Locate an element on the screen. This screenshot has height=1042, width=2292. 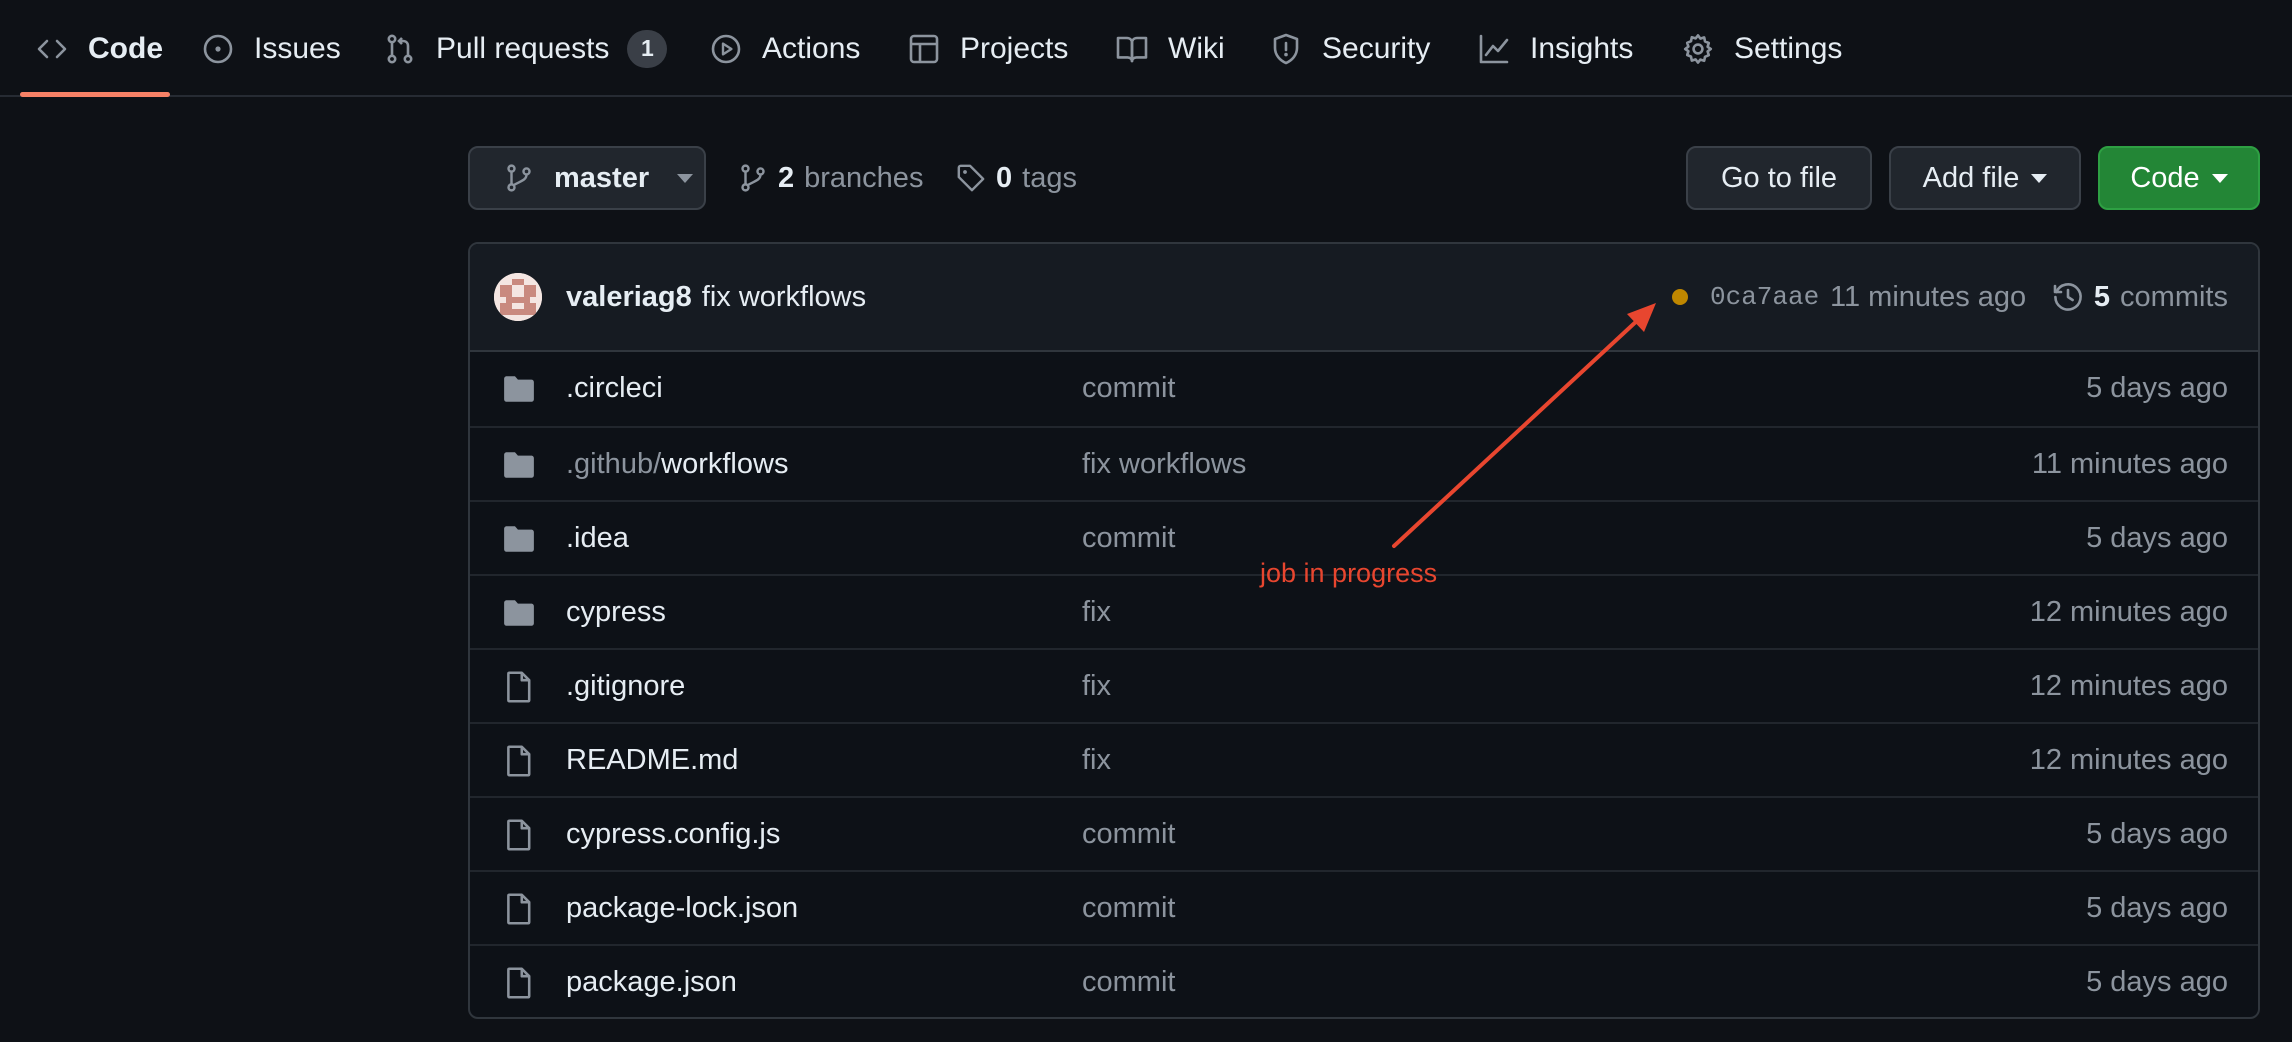
file-name: cypress.config.js is located at coordinates (673, 834).